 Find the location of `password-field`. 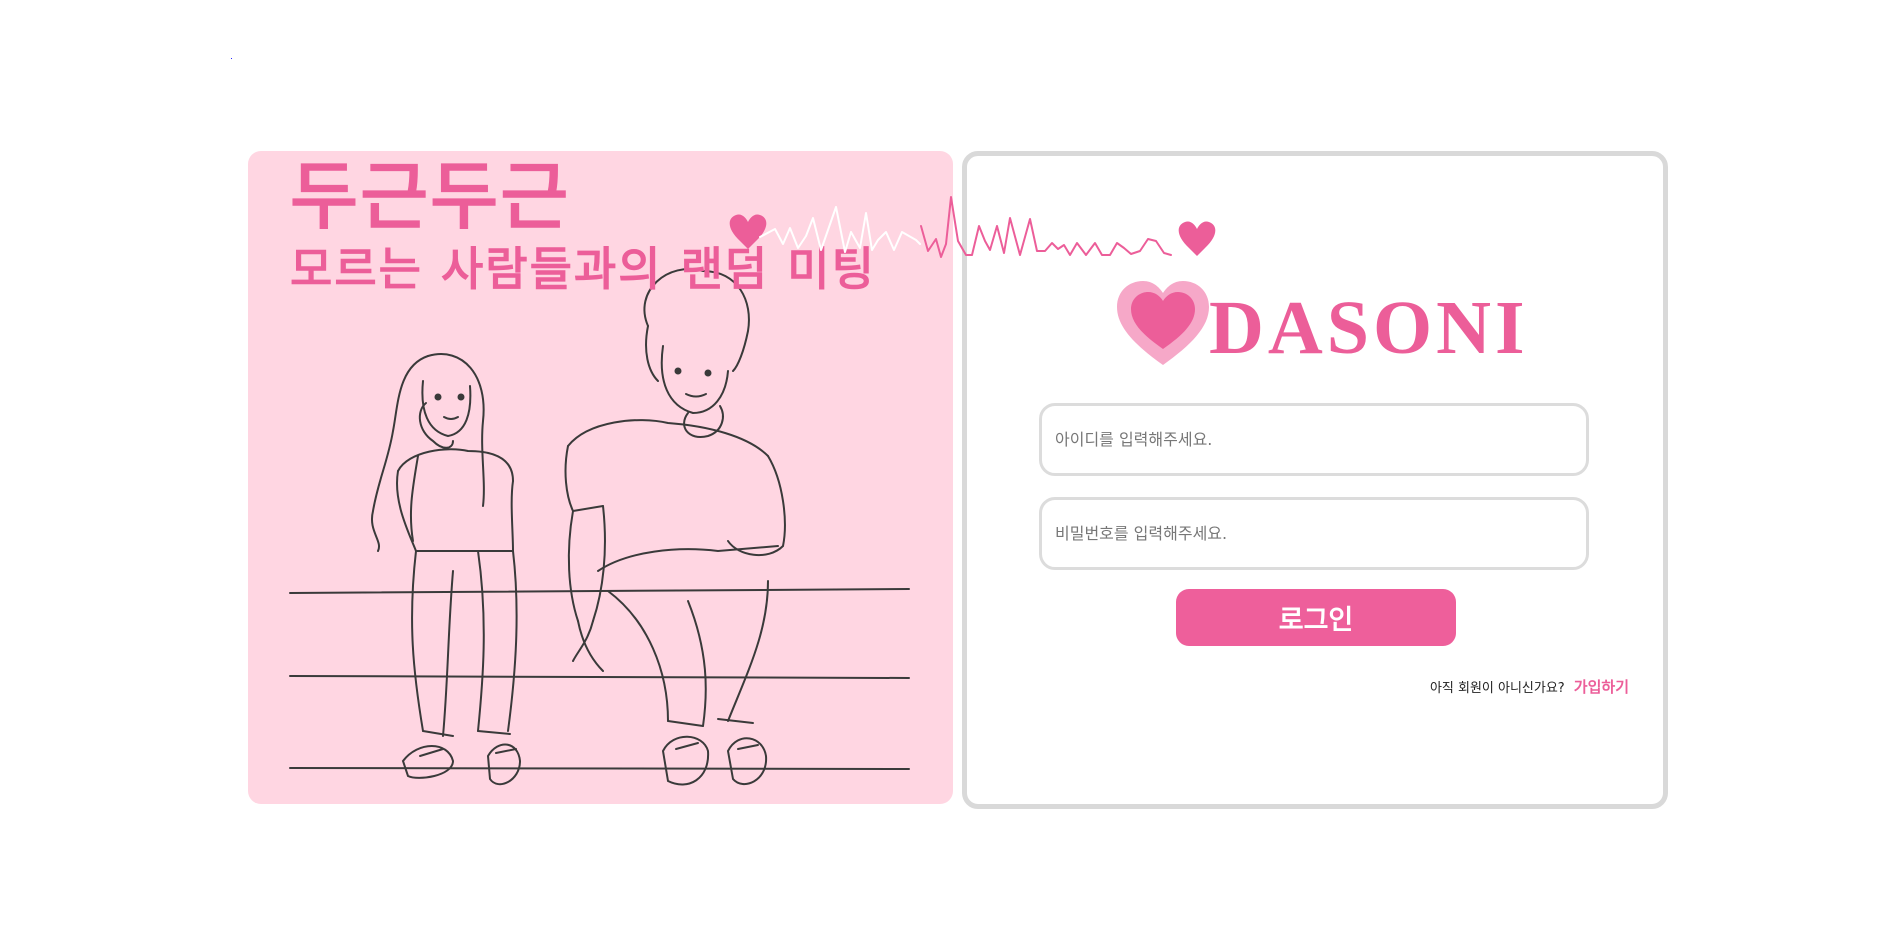

password-field is located at coordinates (1314, 533).